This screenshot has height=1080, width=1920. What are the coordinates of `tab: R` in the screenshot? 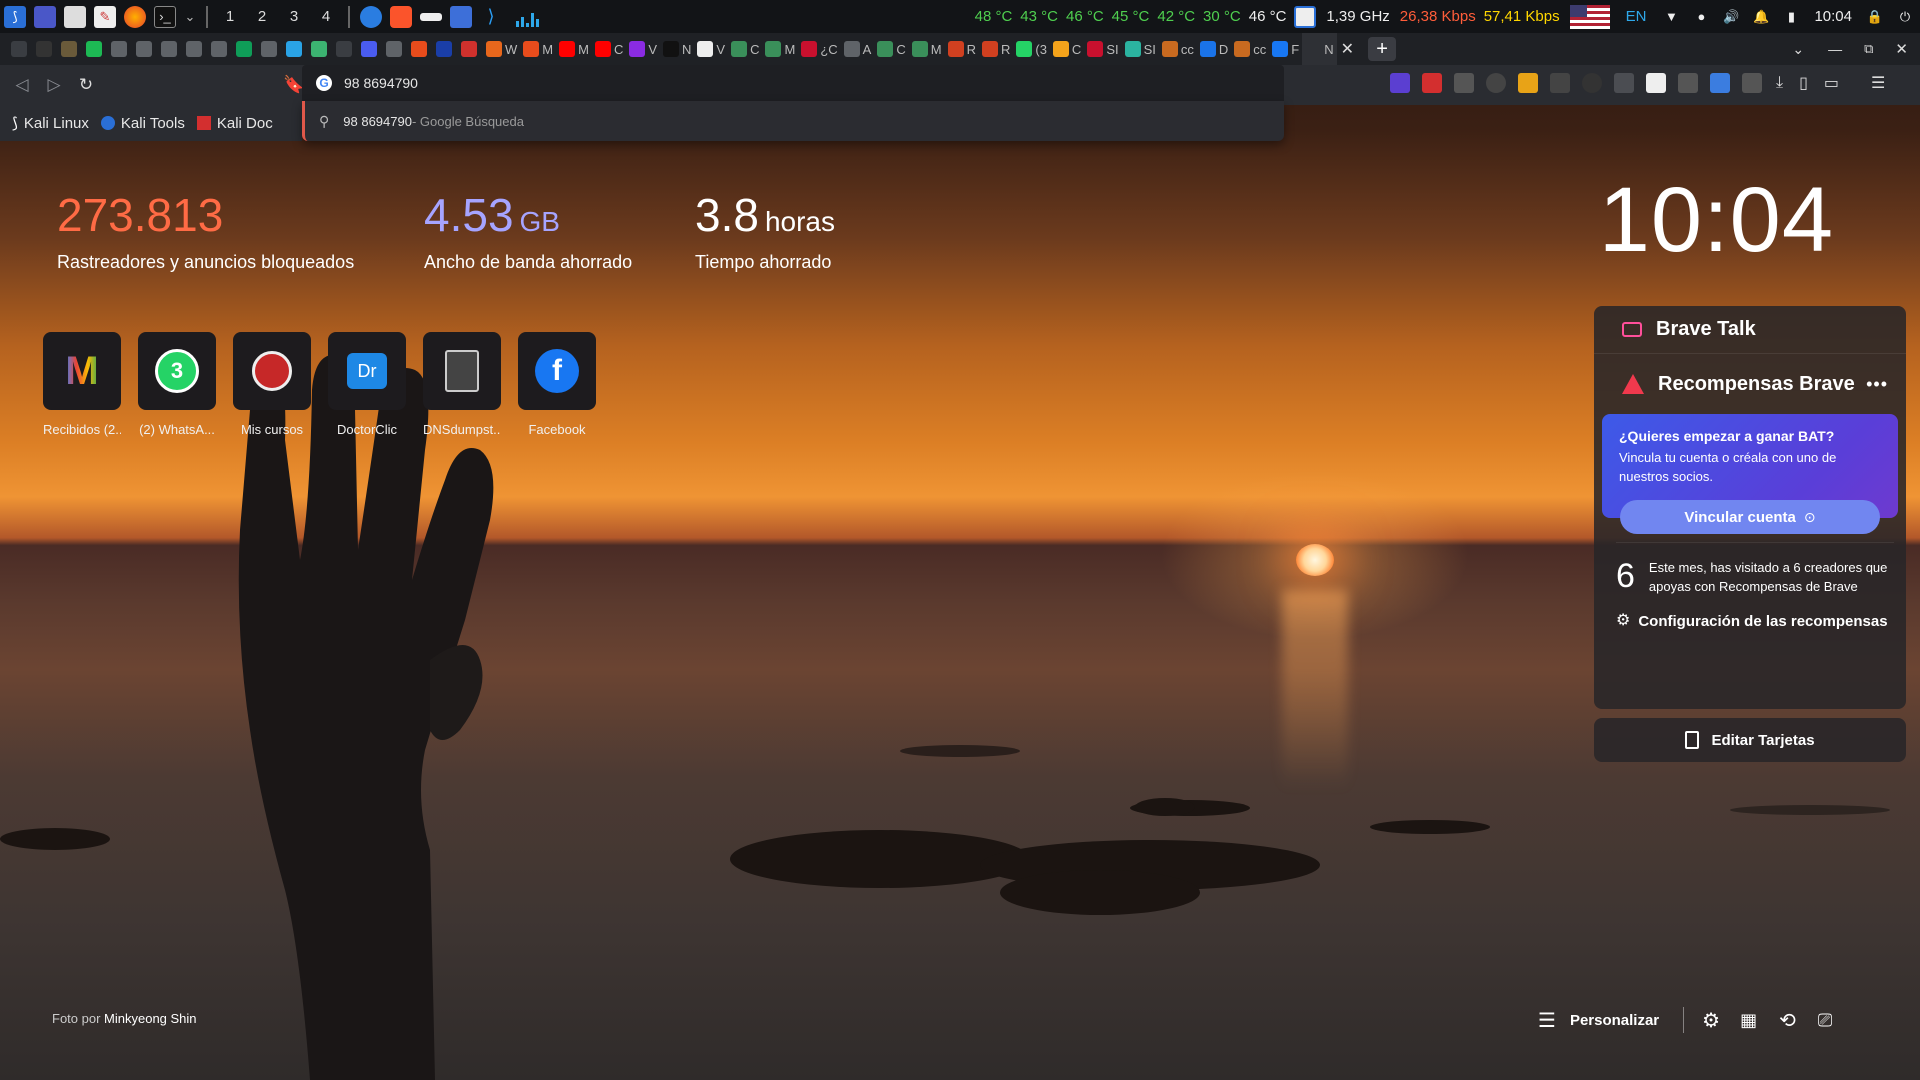 It's located at (996, 49).